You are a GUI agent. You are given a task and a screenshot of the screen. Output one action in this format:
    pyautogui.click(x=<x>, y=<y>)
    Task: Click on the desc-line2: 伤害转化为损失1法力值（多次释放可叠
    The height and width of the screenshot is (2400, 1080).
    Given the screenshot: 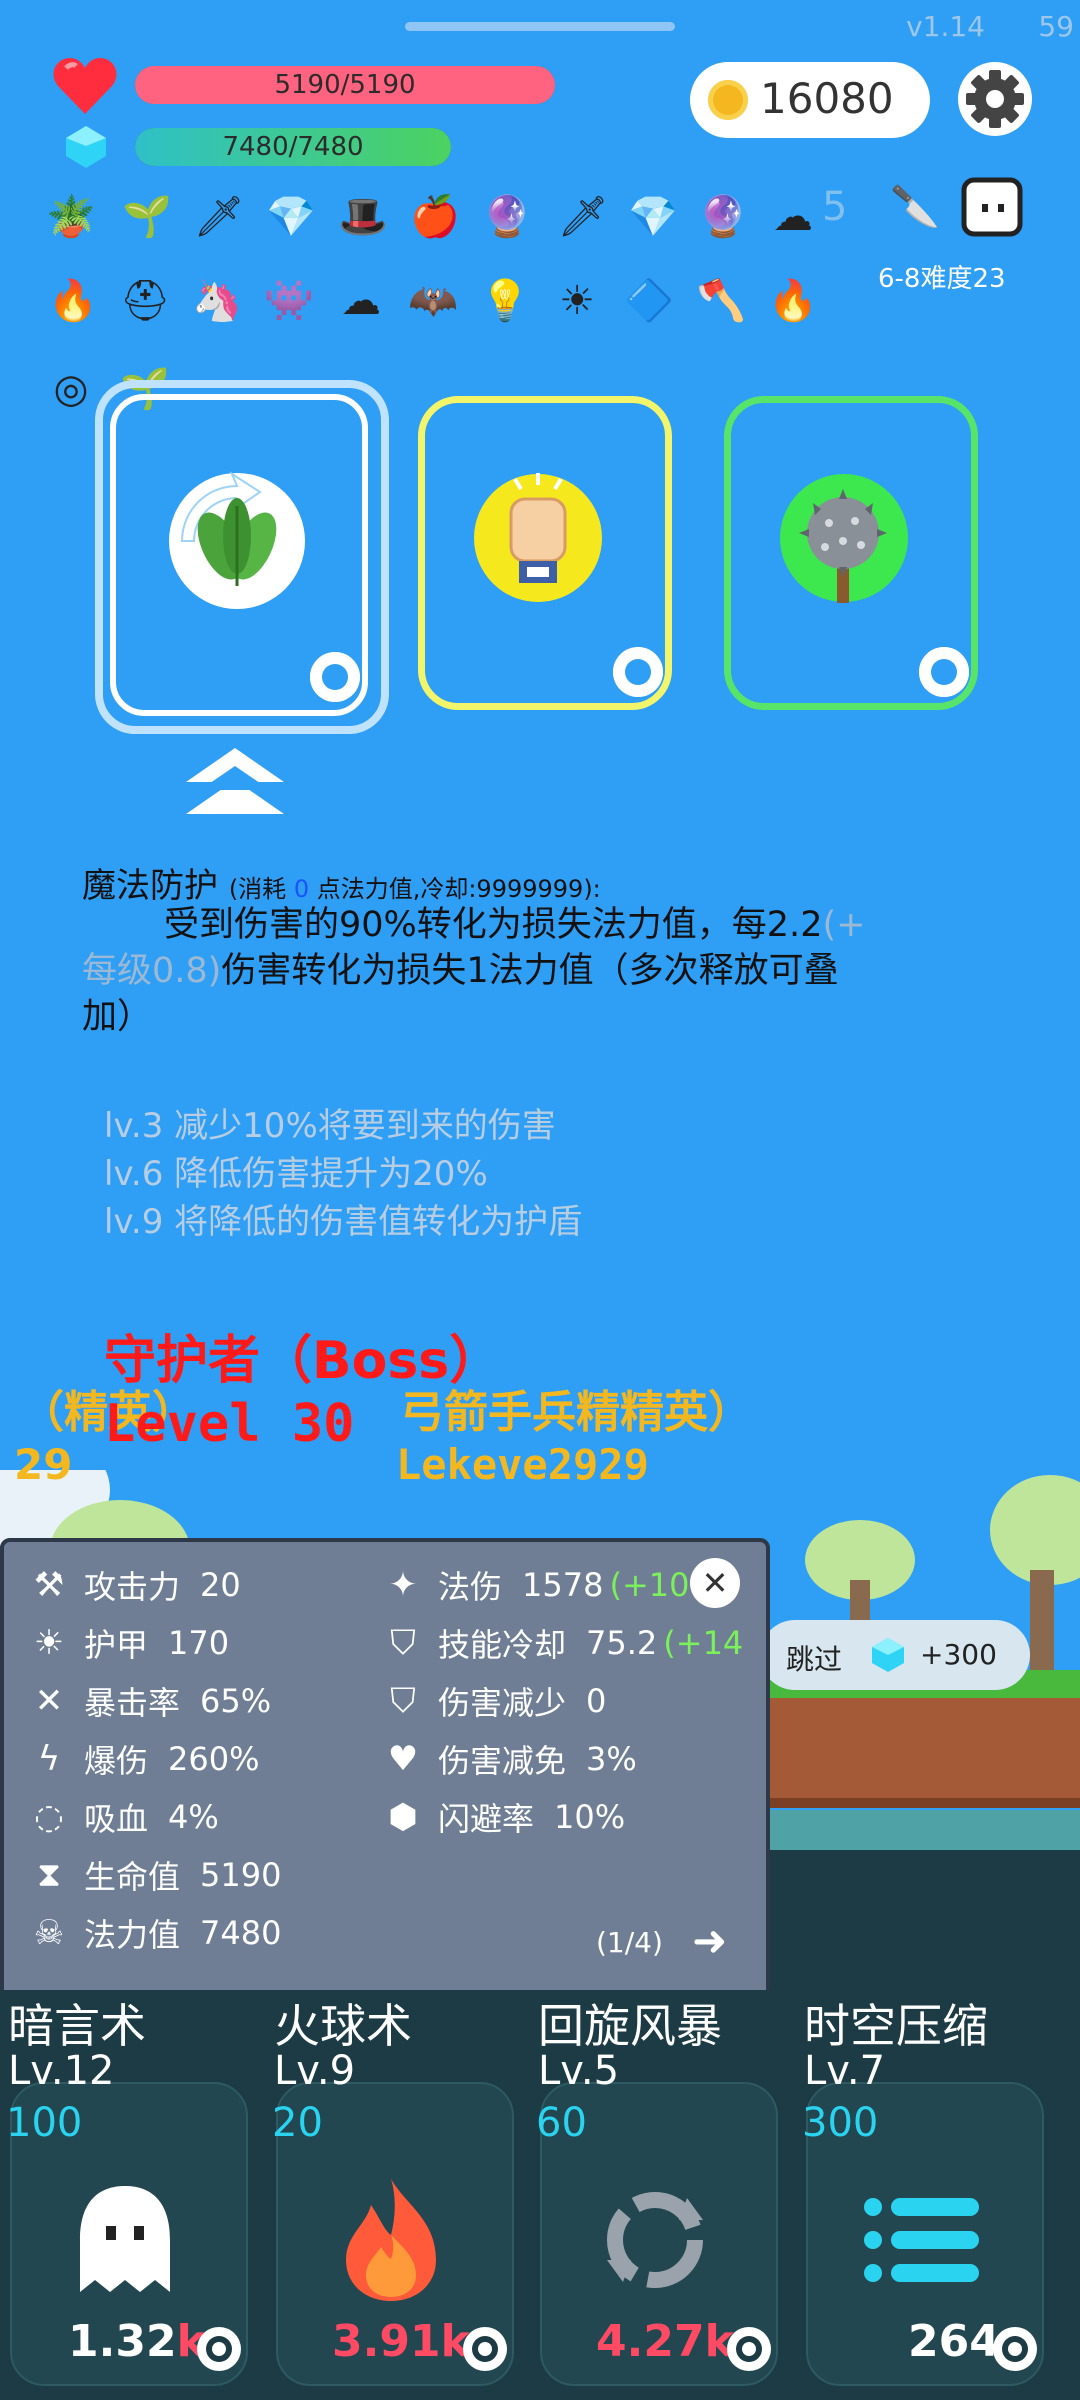 What is the action you would take?
    pyautogui.click(x=530, y=971)
    